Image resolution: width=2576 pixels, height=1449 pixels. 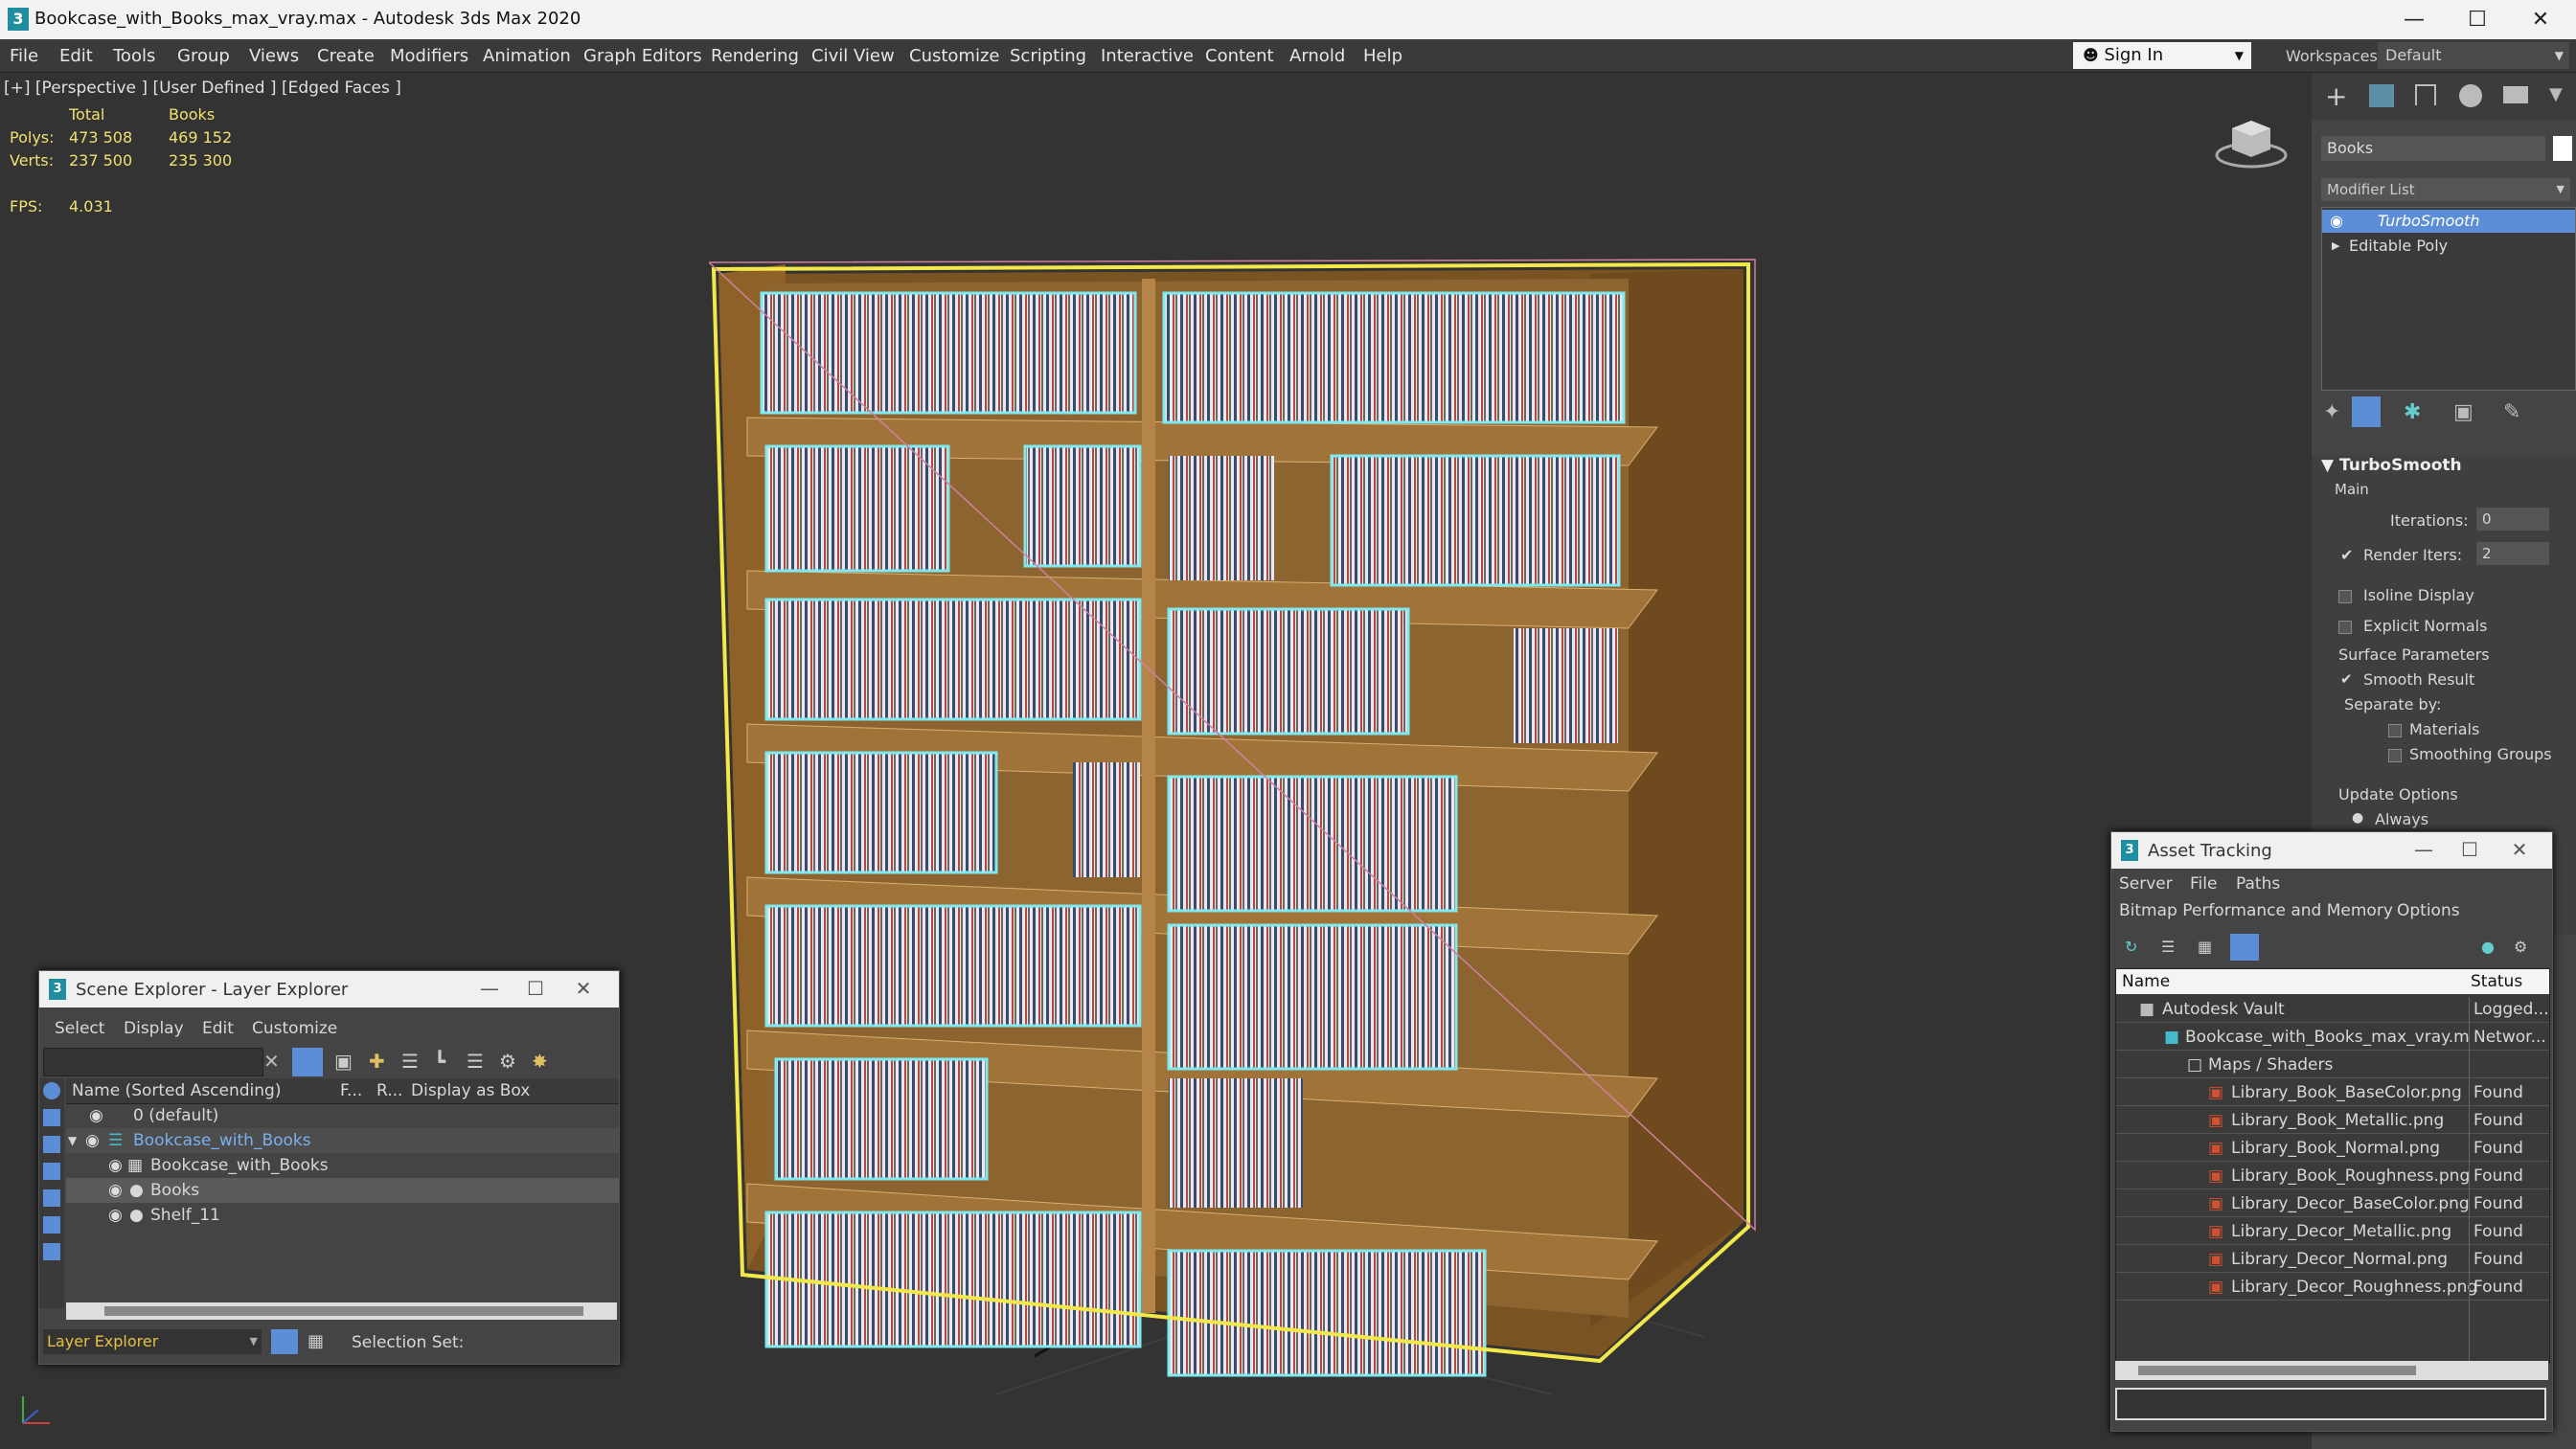 I want to click on utilities-tab-icon: ▼, so click(x=2556, y=94).